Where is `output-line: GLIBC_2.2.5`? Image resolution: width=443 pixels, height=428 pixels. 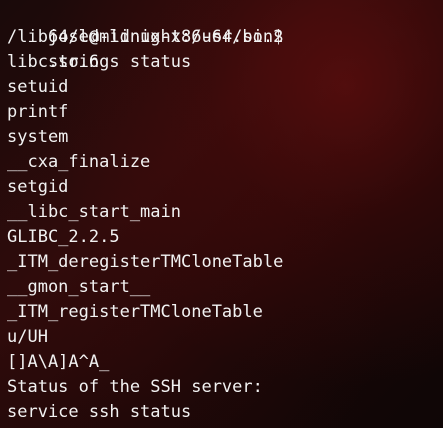
output-line: GLIBC_2.2.5 is located at coordinates (63, 237).